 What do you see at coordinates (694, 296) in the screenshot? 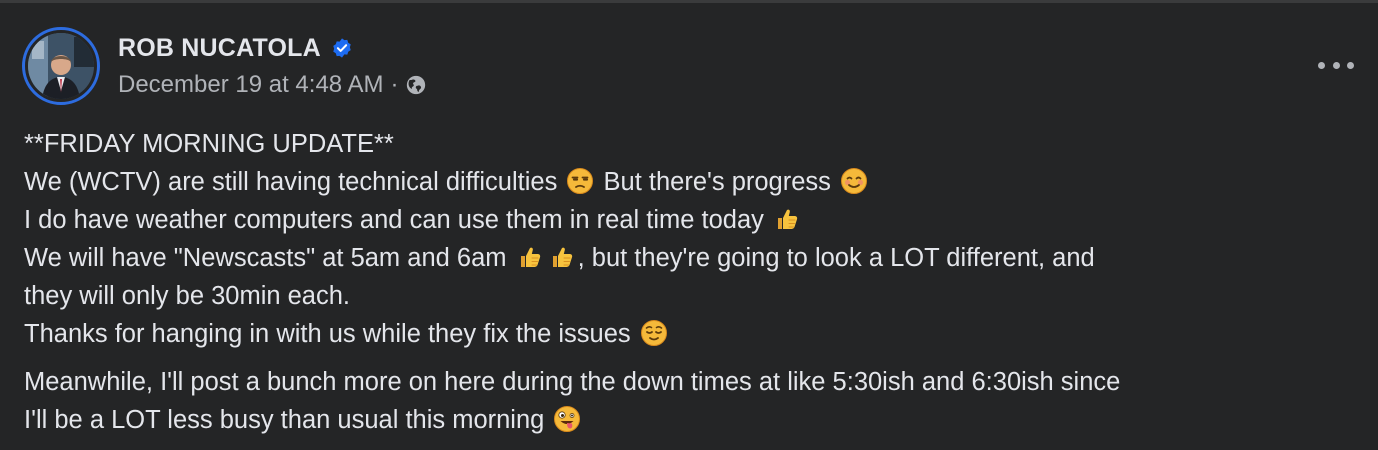
I see `post-line: they will only be 30min each.` at bounding box center [694, 296].